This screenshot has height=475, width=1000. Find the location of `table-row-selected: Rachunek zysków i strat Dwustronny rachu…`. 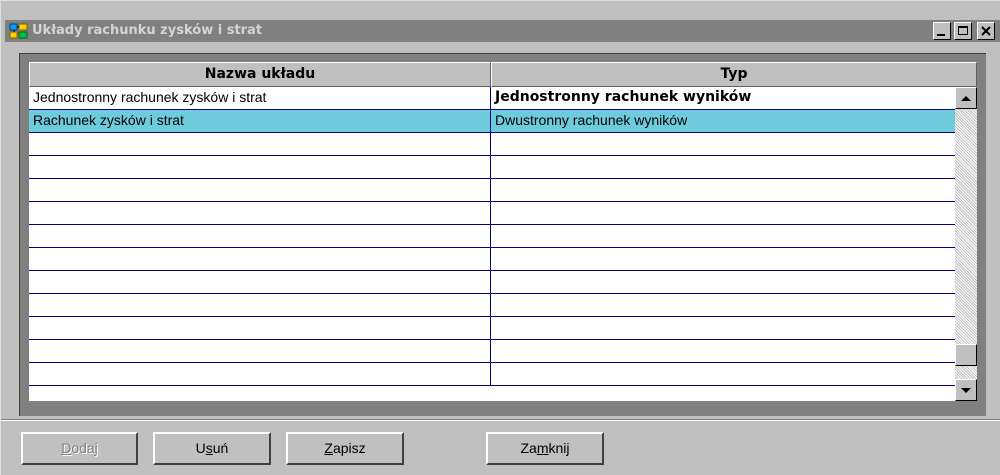

table-row-selected: Rachunek zysków i strat Dwustronny rachu… is located at coordinates (492, 121).